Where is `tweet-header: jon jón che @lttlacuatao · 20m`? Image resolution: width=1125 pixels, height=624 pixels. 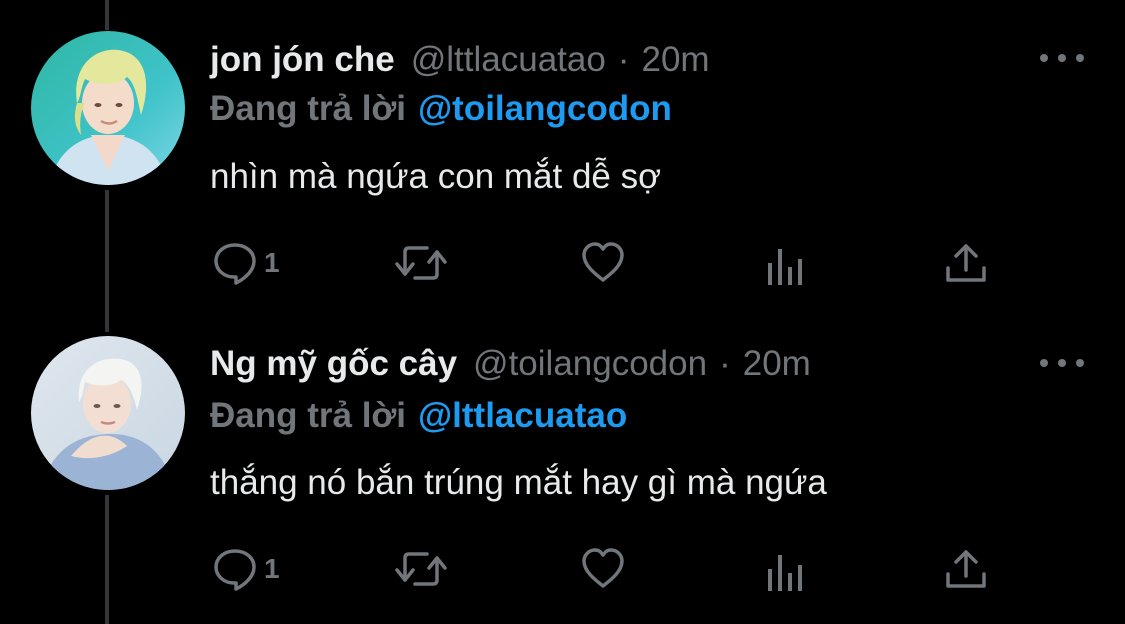 tweet-header: jon jón che @lttlacuatao · 20m is located at coordinates (460, 62).